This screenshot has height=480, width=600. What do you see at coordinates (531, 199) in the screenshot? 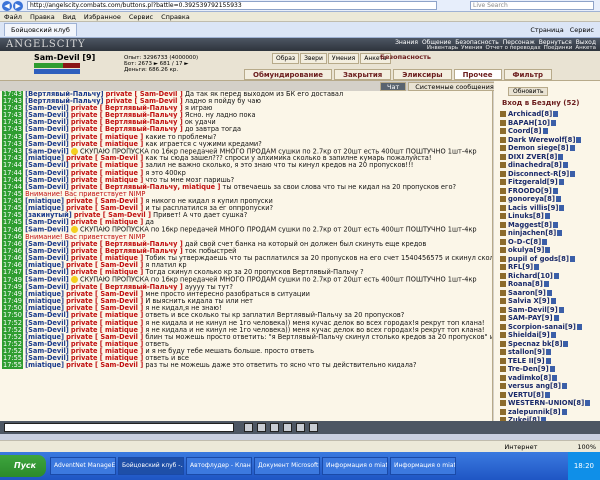
I see `player-name: gonoreya[8]` at bounding box center [531, 199].